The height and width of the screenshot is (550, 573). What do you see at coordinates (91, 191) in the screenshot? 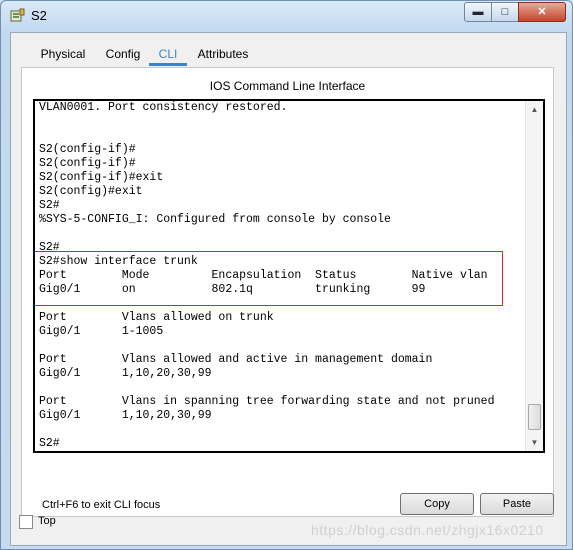
I see `terminal-line: S2(config)#exit` at bounding box center [91, 191].